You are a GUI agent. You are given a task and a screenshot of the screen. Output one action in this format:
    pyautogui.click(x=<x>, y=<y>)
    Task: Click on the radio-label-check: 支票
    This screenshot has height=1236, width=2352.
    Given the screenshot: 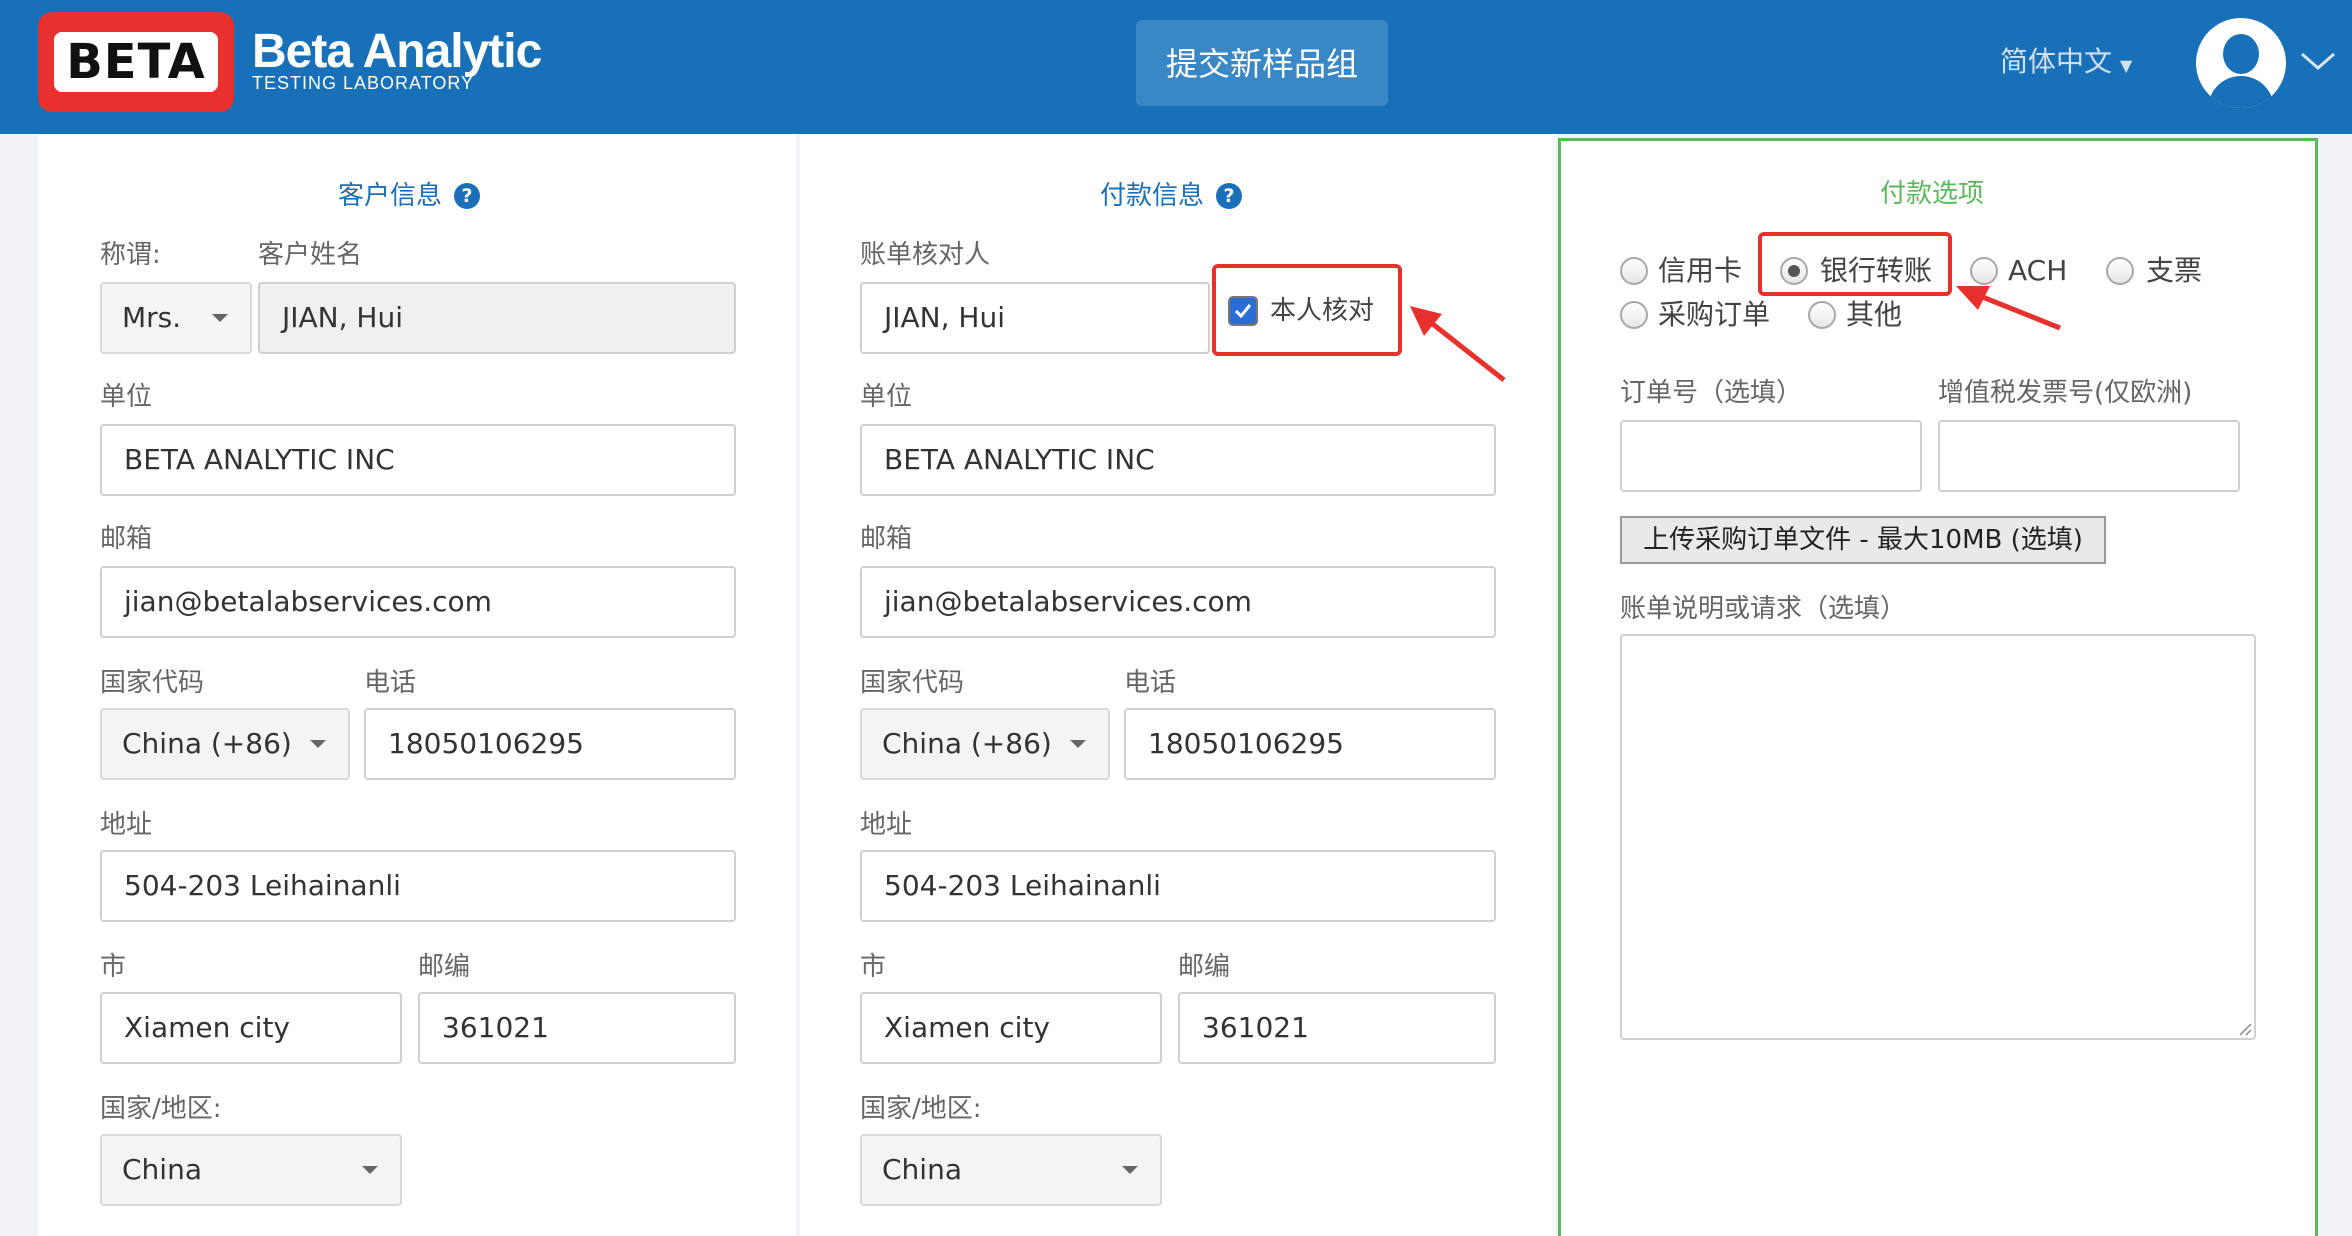 What is the action you would take?
    pyautogui.click(x=2174, y=271)
    